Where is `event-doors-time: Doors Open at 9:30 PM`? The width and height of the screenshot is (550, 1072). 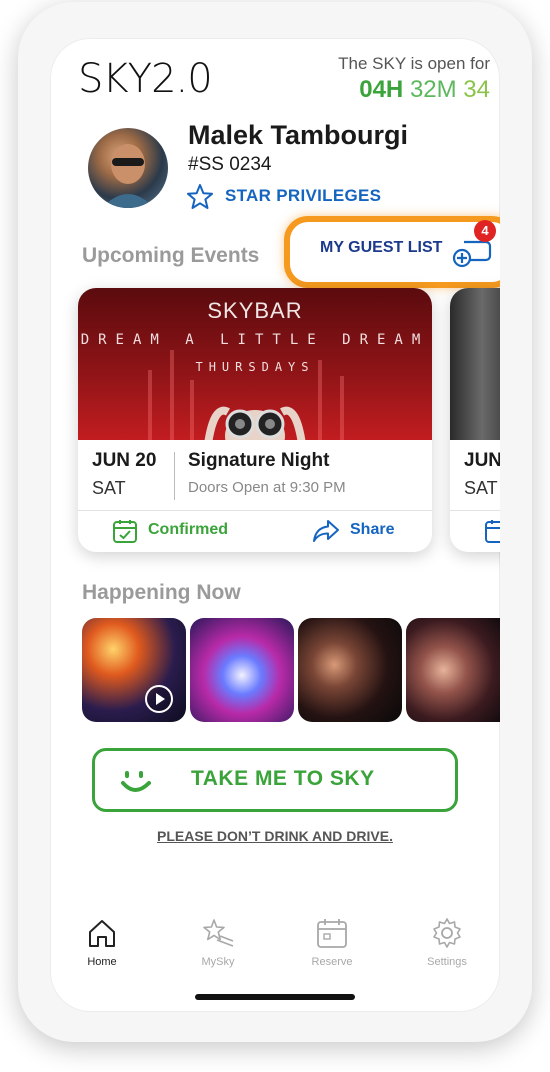
event-doors-time: Doors Open at 9:30 PM is located at coordinates (267, 487).